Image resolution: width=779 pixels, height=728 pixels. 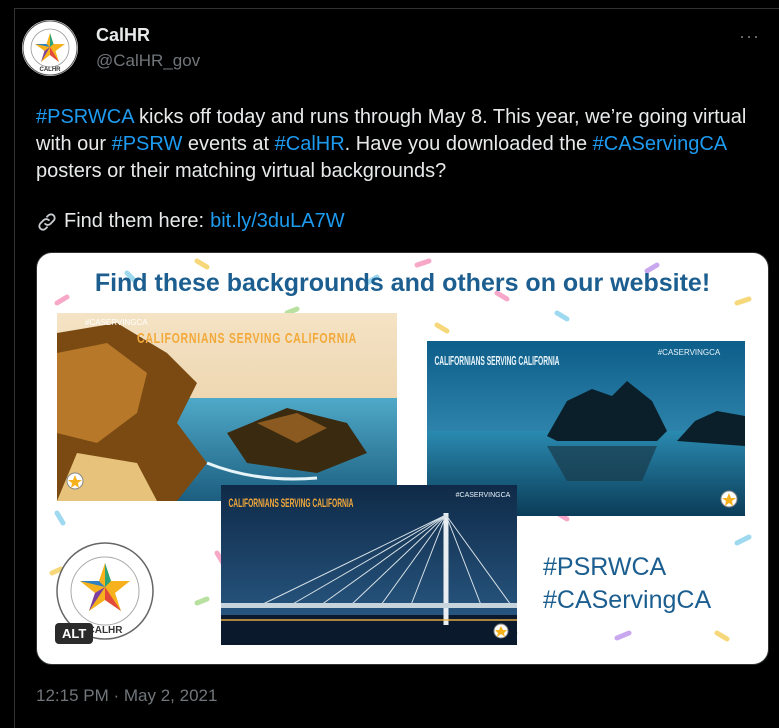 I want to click on media-hashtag: #CAServingCA, so click(x=627, y=600).